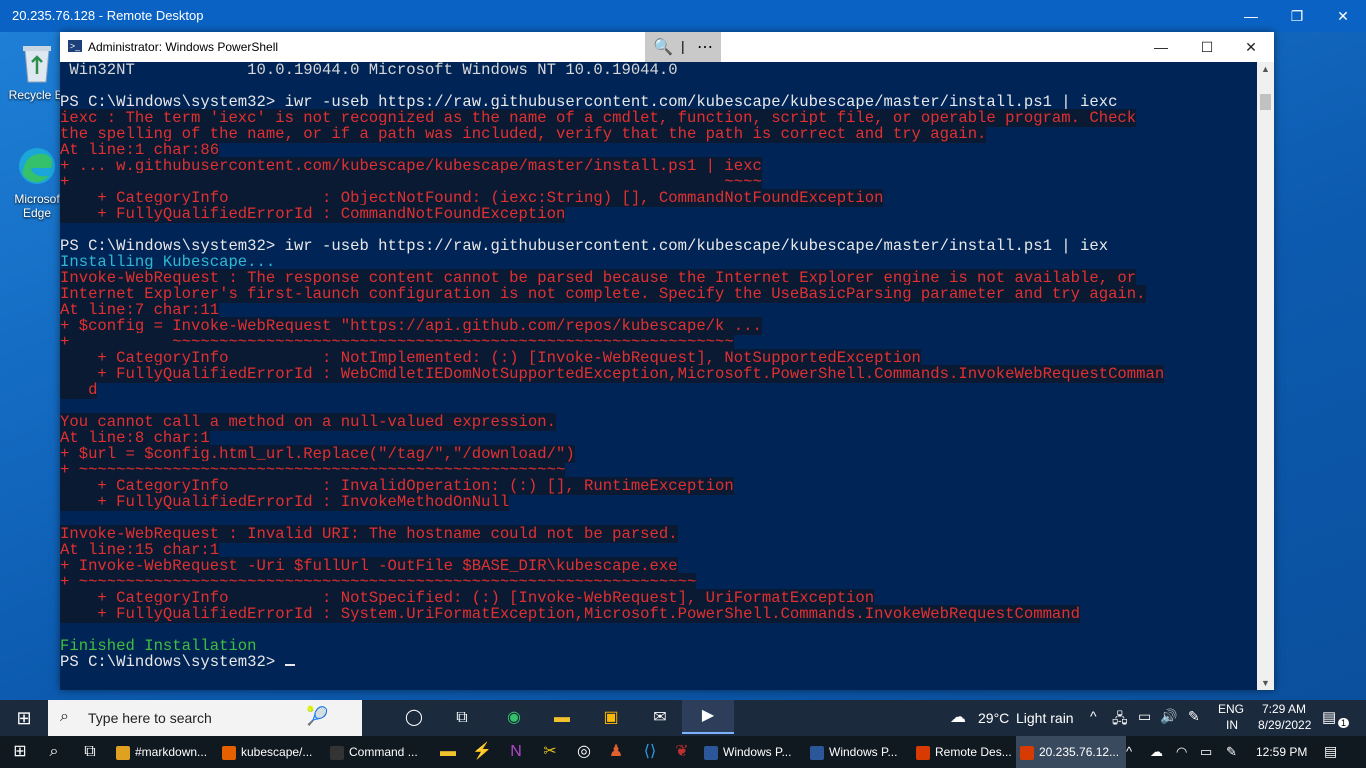  I want to click on host-app-icon-5: ❦, so click(682, 752).